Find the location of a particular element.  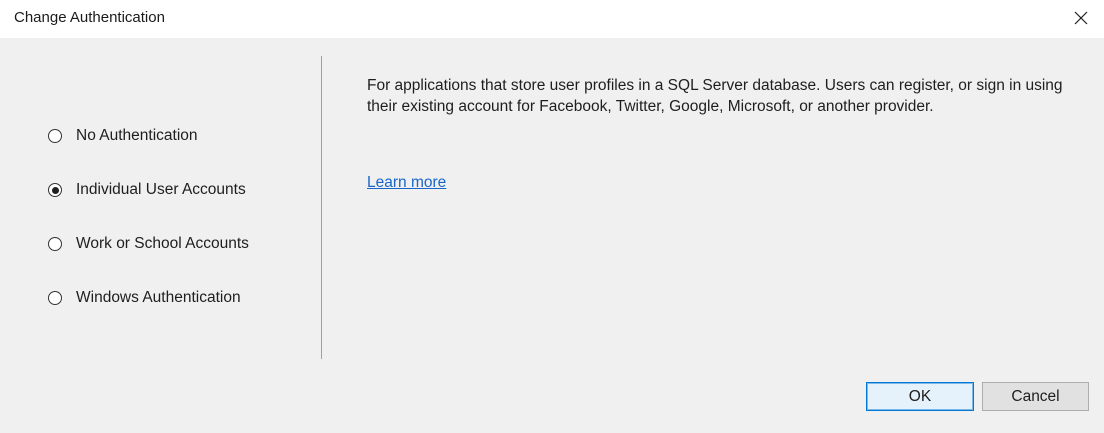

close-icon is located at coordinates (1081, 18).